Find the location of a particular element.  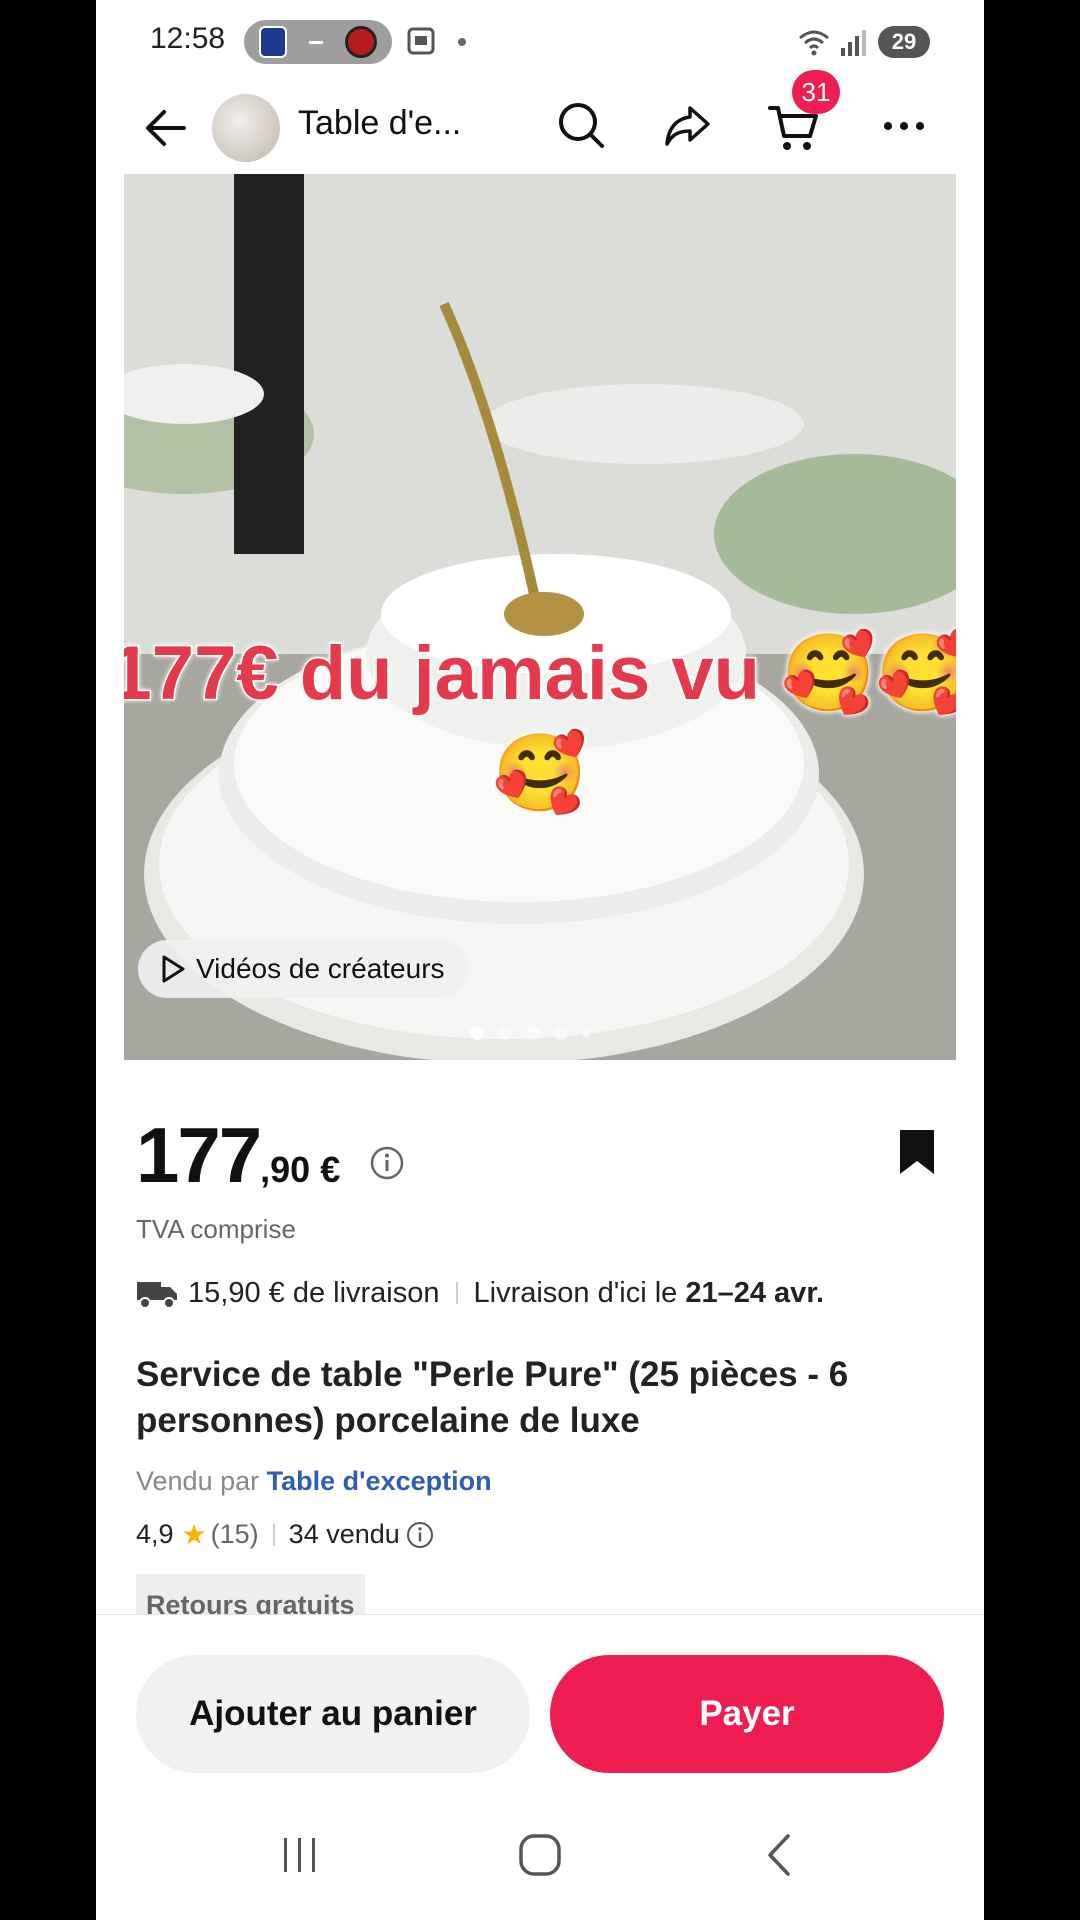

cart-count-badge: 31 is located at coordinates (816, 92).